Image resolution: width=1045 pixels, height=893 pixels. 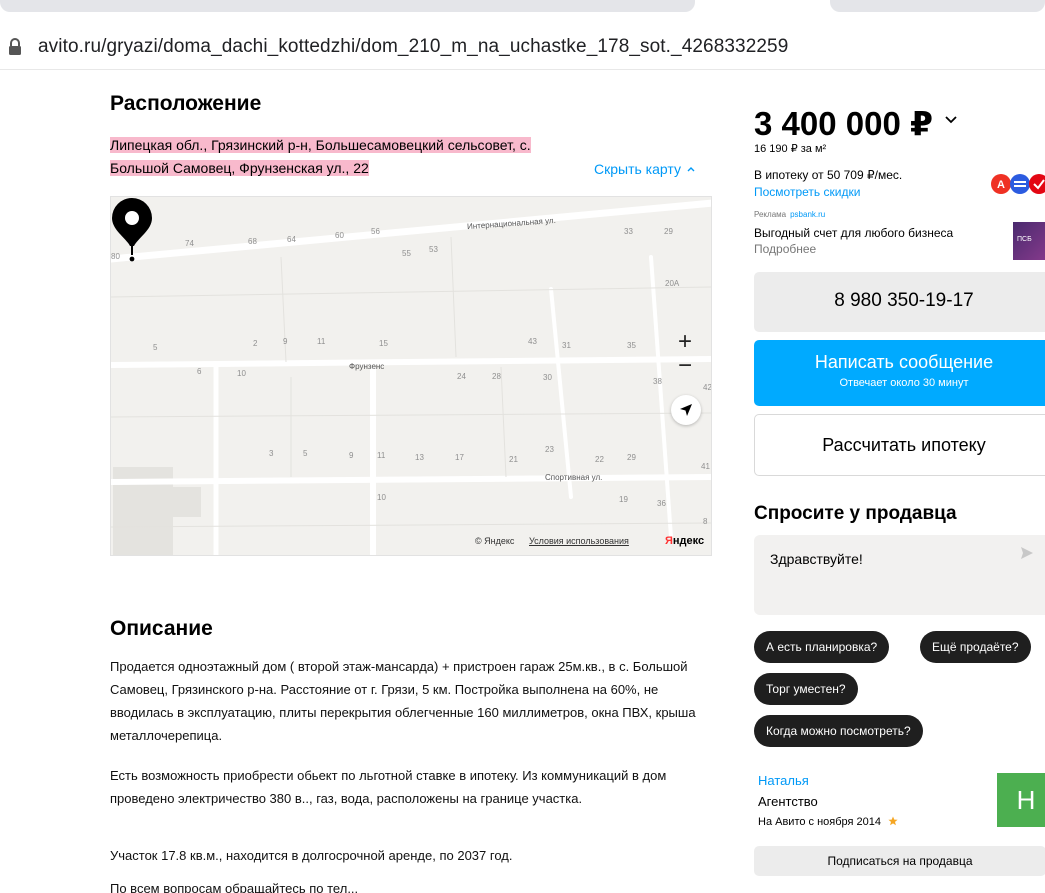 I want to click on quick-question-chip: Когда можно посмотреть?, so click(x=838, y=731).